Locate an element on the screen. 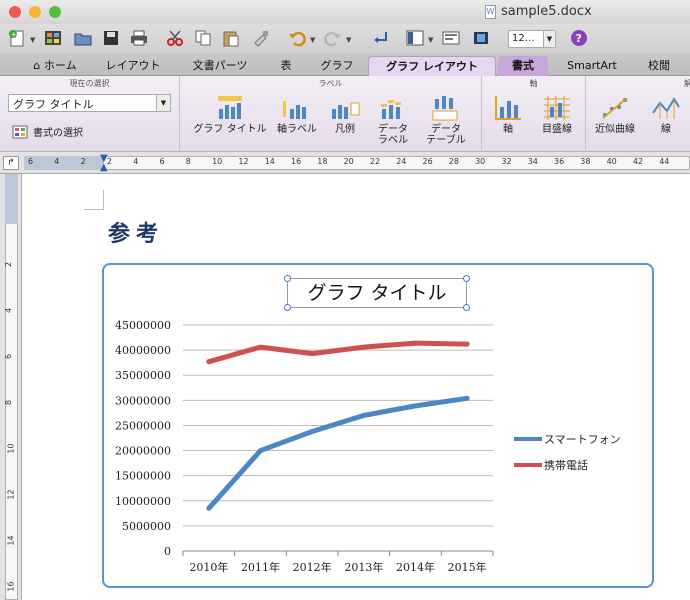 The image size is (690, 600). new-doc-dropdown-icon: ▼ is located at coordinates (32, 40).